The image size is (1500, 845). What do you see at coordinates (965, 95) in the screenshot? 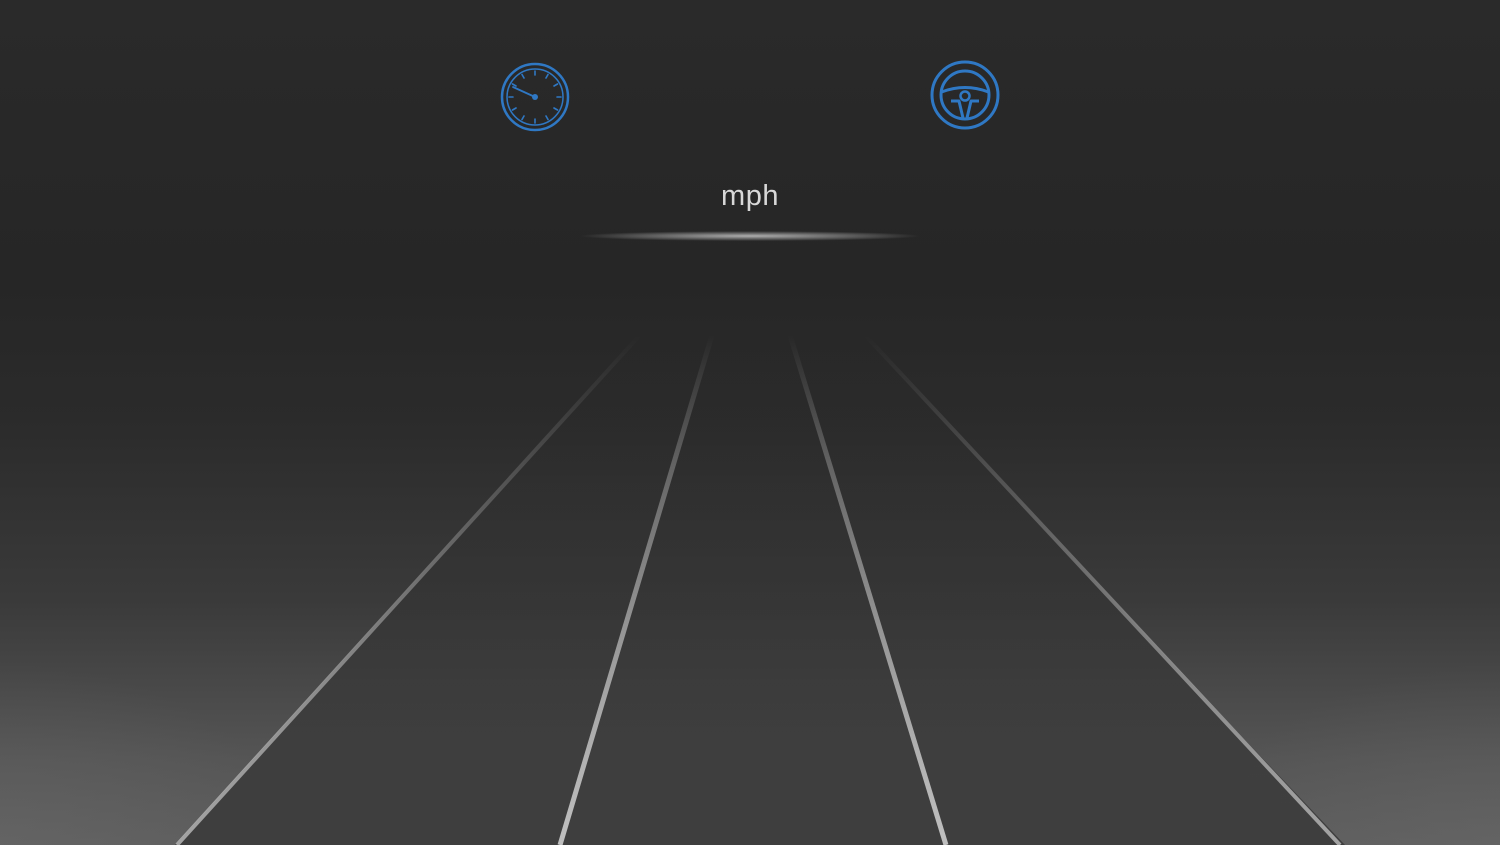
I see `steering-wheel-icon` at bounding box center [965, 95].